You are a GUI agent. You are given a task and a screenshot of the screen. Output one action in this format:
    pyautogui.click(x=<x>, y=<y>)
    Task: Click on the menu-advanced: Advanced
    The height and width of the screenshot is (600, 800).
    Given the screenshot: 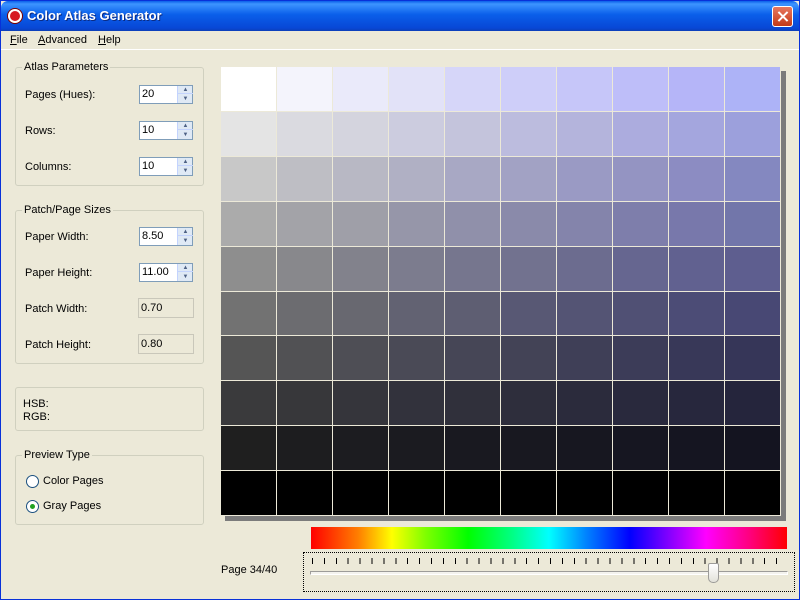 What is the action you would take?
    pyautogui.click(x=62, y=40)
    